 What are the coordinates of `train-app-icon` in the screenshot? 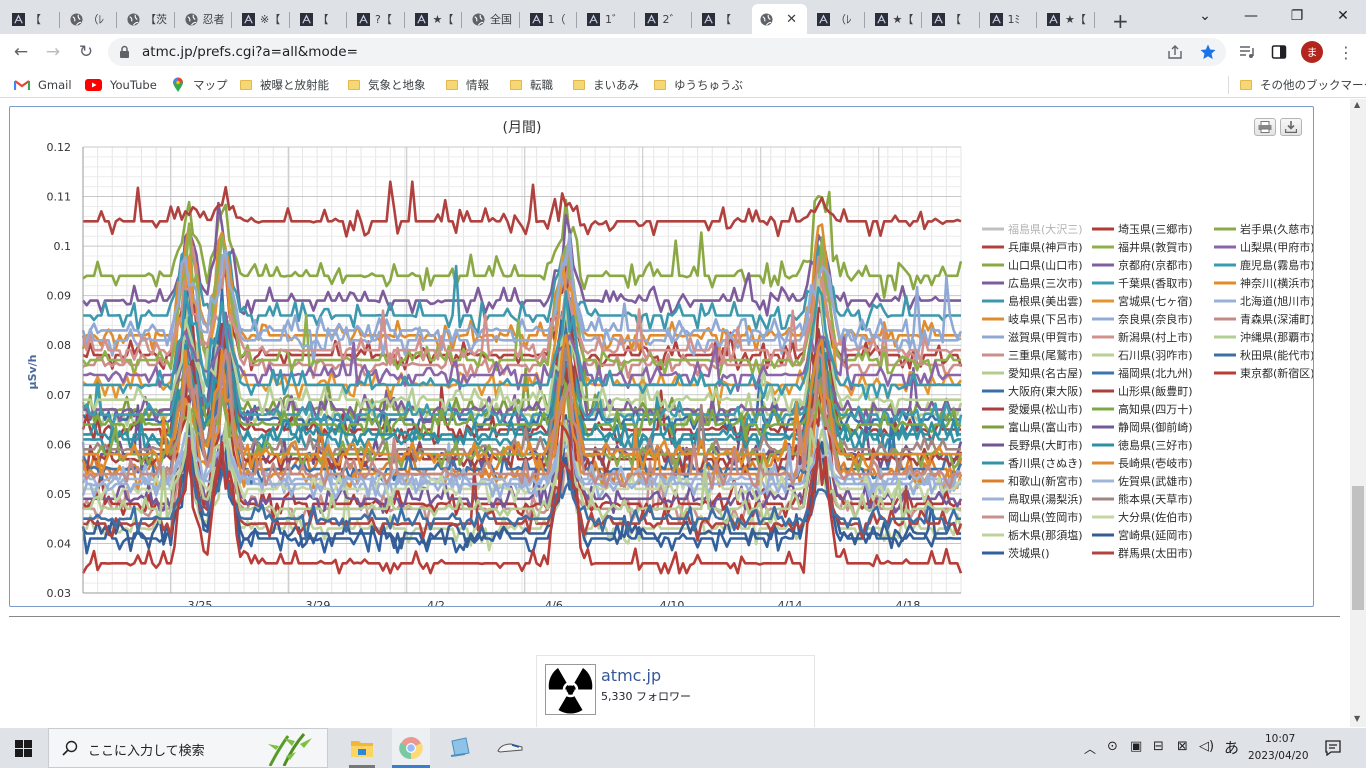 It's located at (510, 748).